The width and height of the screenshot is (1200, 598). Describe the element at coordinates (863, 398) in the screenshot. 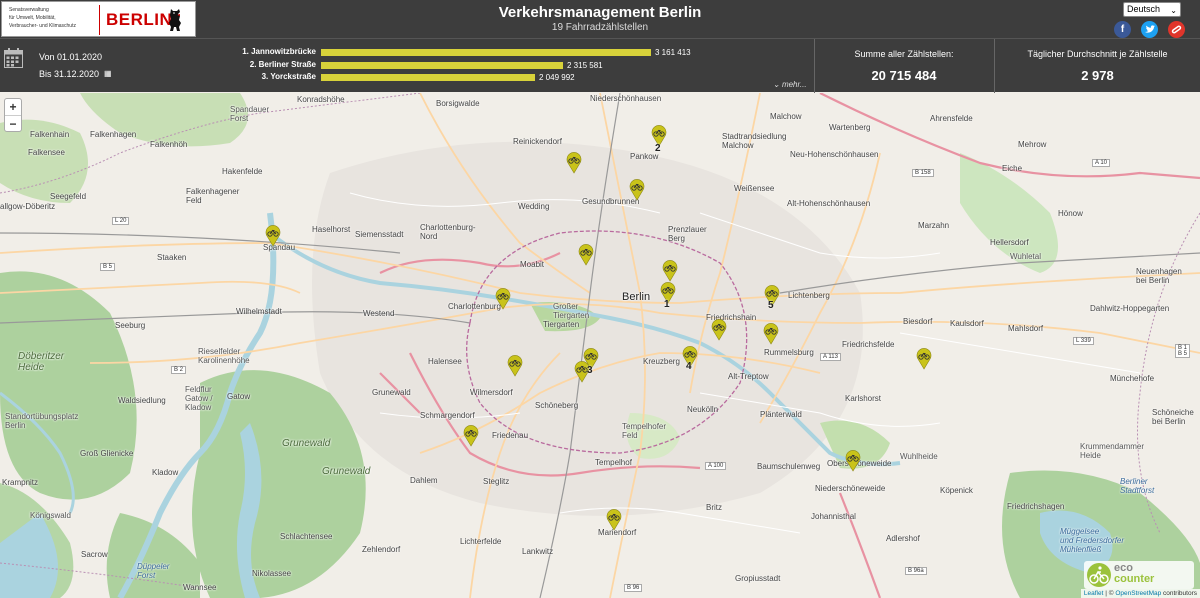

I see `place-label: Karlshorst` at that location.